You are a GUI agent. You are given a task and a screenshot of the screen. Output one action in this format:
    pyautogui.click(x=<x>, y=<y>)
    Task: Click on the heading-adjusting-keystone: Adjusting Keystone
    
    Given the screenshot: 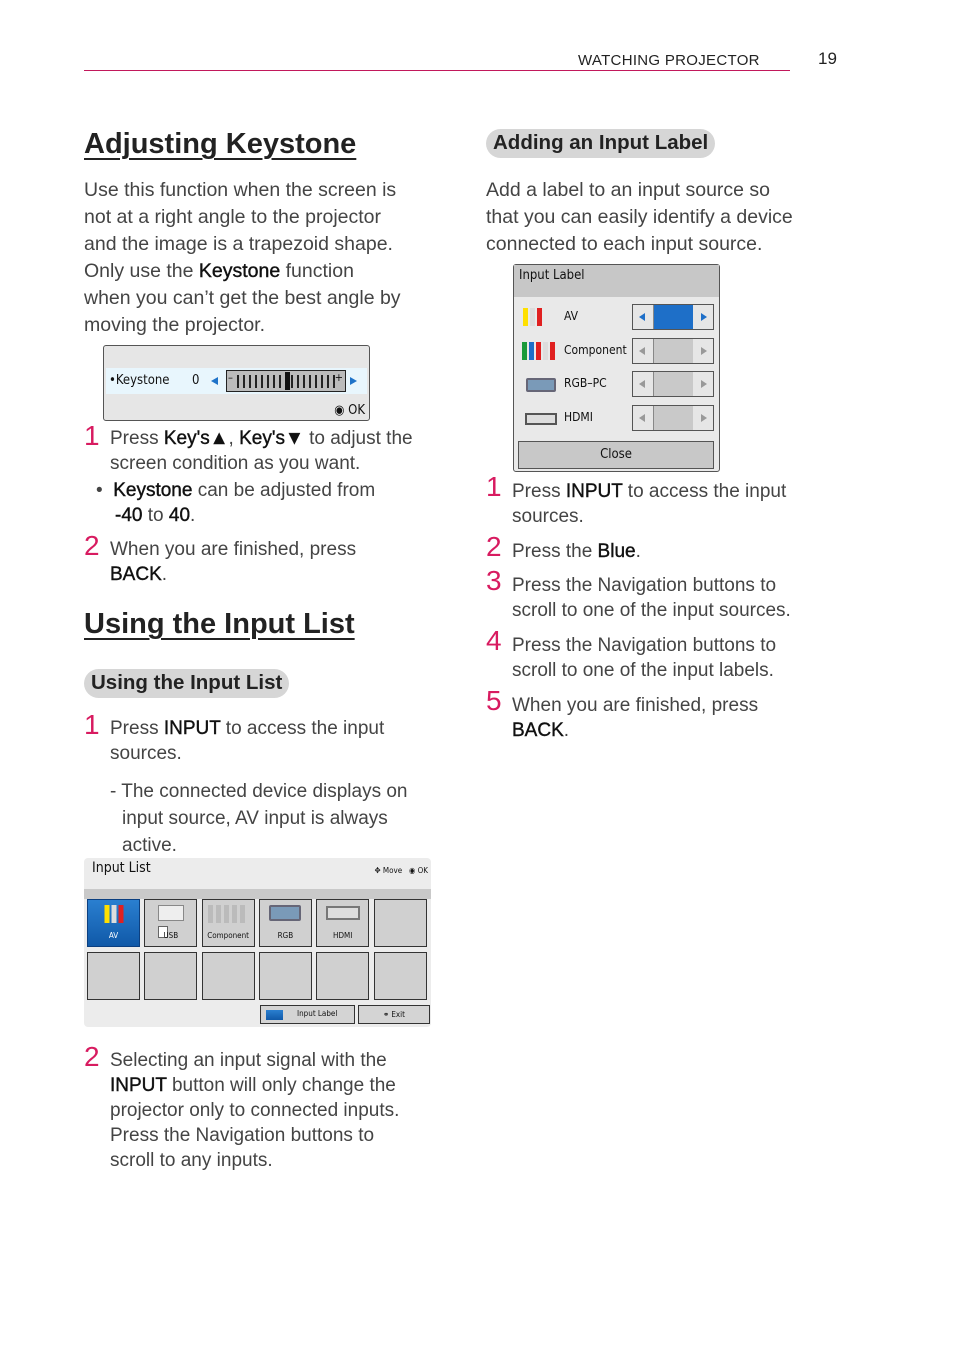 What is the action you would take?
    pyautogui.click(x=220, y=144)
    